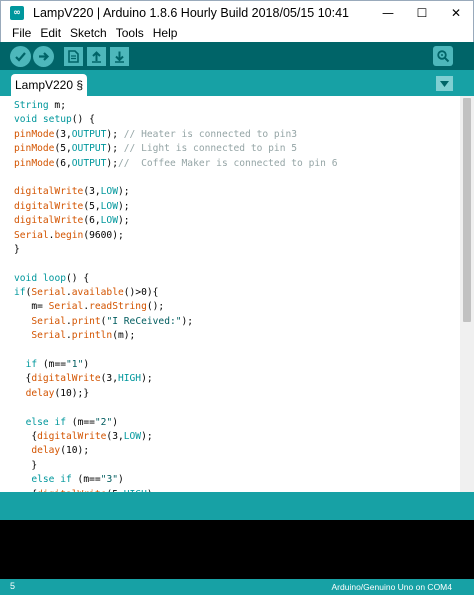 The width and height of the screenshot is (474, 601). What do you see at coordinates (175, 221) in the screenshot?
I see `code-line: digitalWrite(6,LOW);` at bounding box center [175, 221].